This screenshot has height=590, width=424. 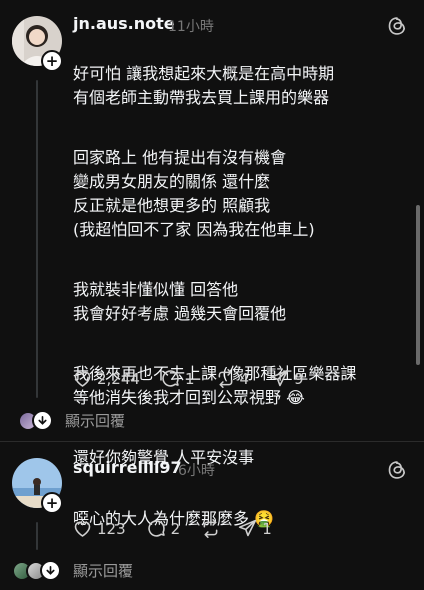 I want to click on action-bar: 123 2 1, so click(x=182, y=528).